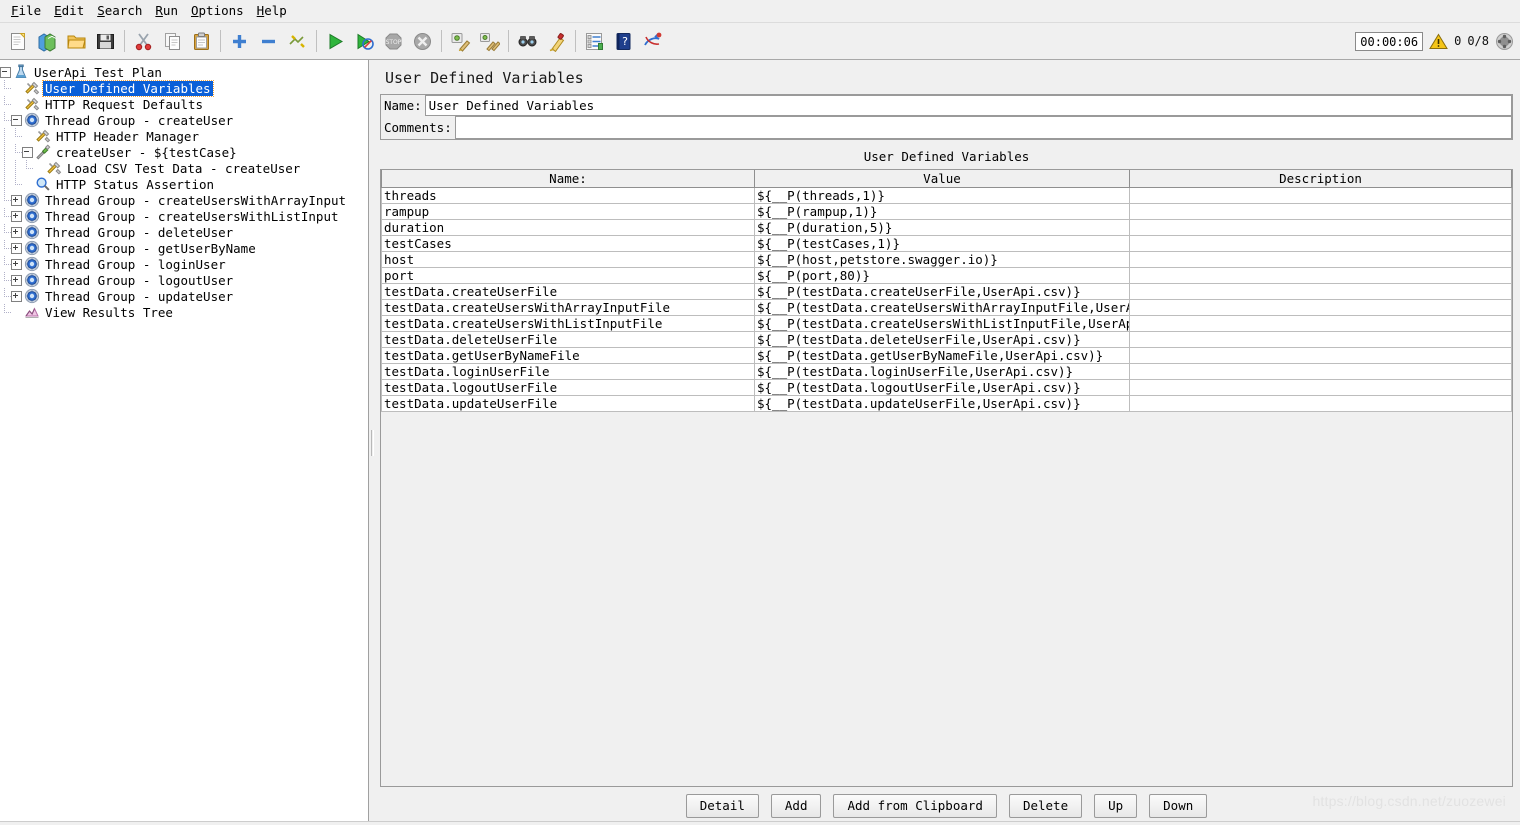 The image size is (1520, 825). I want to click on cell-name: testCases, so click(568, 243).